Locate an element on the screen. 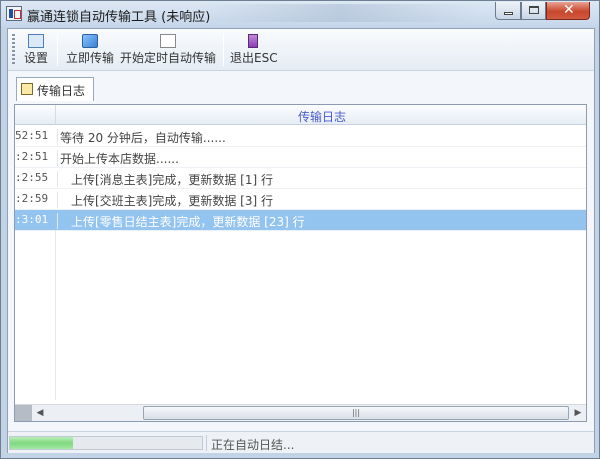  row-indicator-header is located at coordinates (35, 115).